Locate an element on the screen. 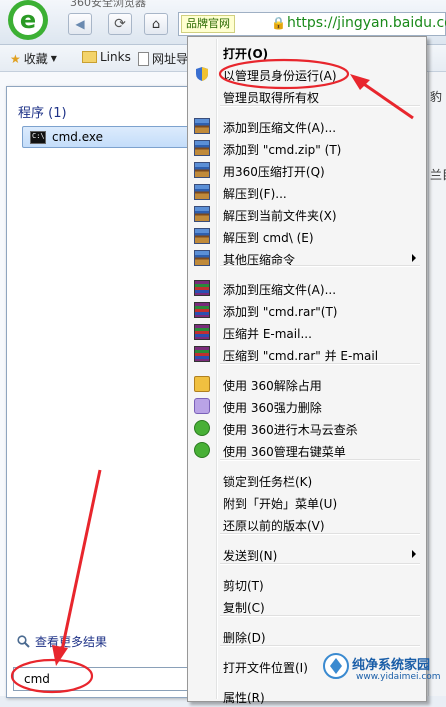  context-menu-item-label: 打开文件位置(I) is located at coordinates (265, 668).